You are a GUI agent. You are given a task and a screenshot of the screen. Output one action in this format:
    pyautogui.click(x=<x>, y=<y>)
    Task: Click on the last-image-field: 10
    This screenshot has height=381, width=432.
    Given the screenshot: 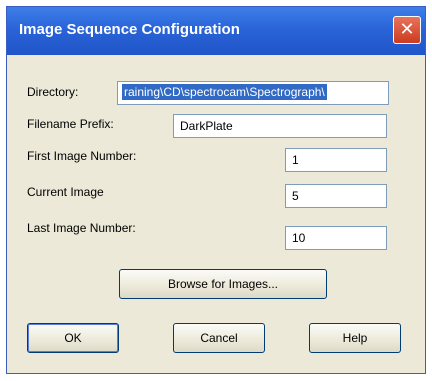 What is the action you would take?
    pyautogui.click(x=336, y=238)
    